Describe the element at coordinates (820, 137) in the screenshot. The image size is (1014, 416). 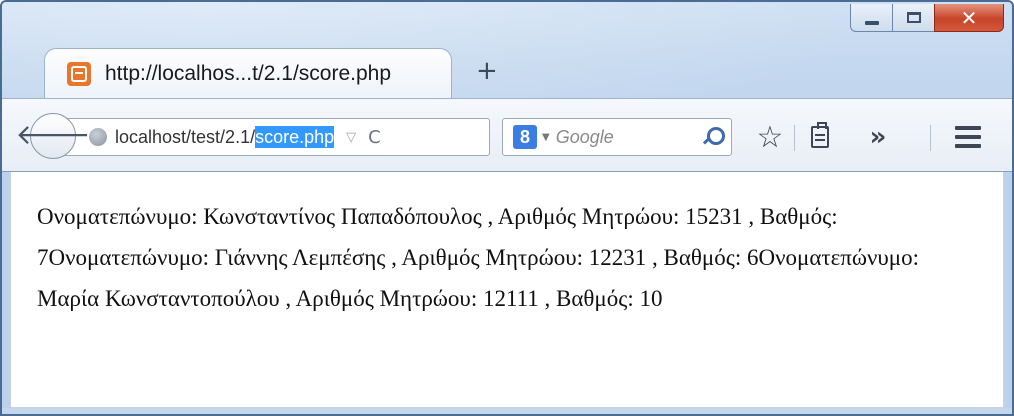
I see `reading-list-icon` at that location.